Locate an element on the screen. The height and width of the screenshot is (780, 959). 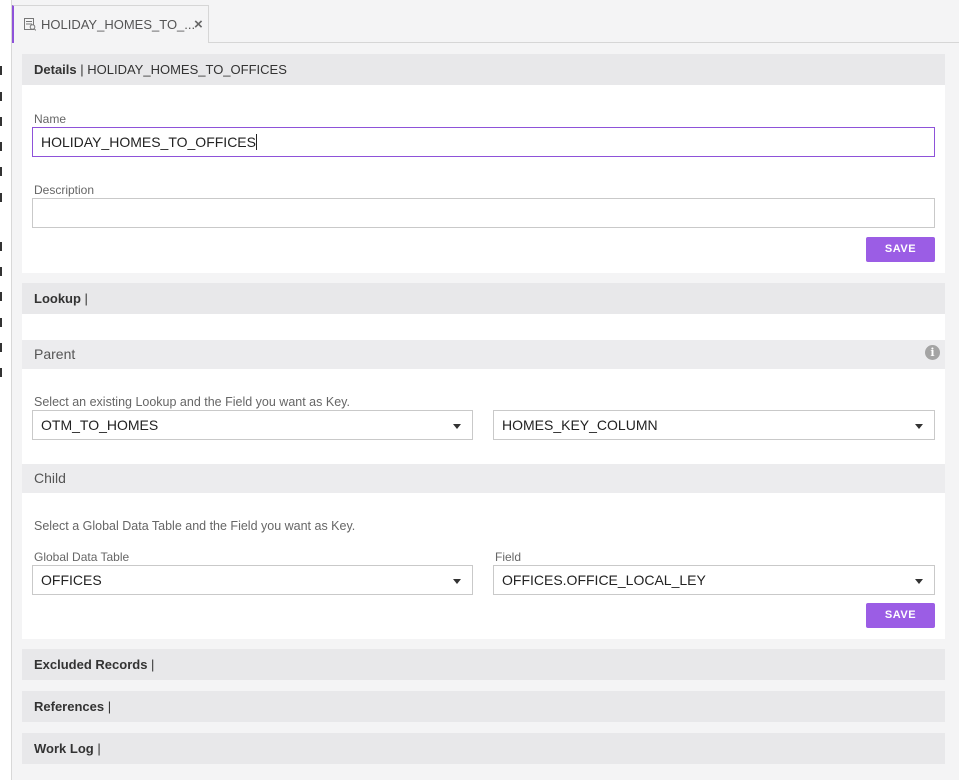
global-data-table-label: Global Data Table is located at coordinates (82, 557).